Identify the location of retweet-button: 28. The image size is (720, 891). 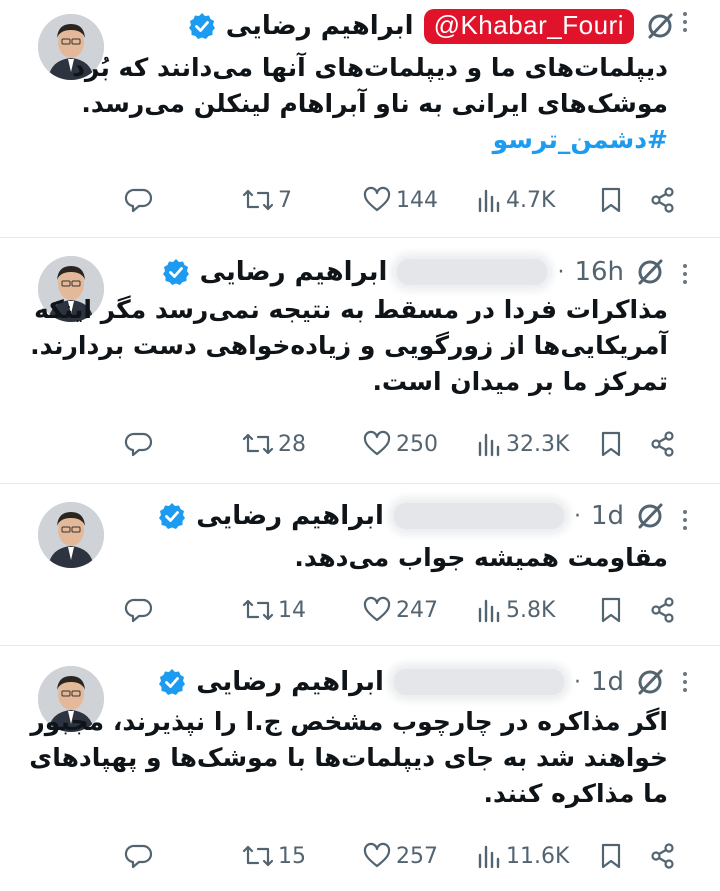
(274, 444).